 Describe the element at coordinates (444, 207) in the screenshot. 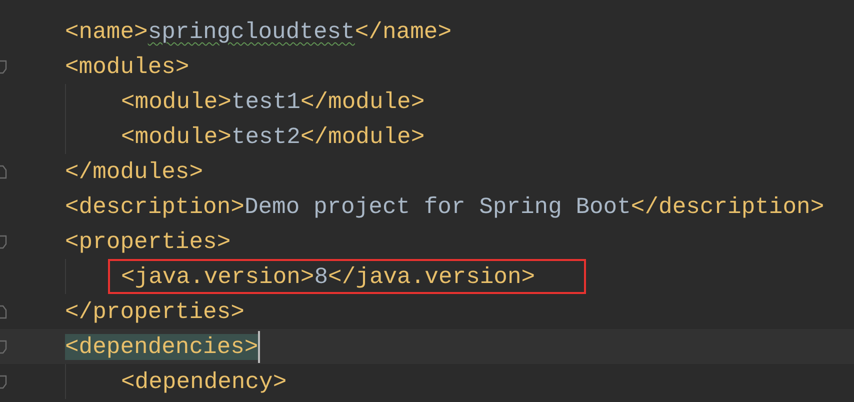

I see `code-line: <description>Demo project for Spring Boot</description>` at that location.